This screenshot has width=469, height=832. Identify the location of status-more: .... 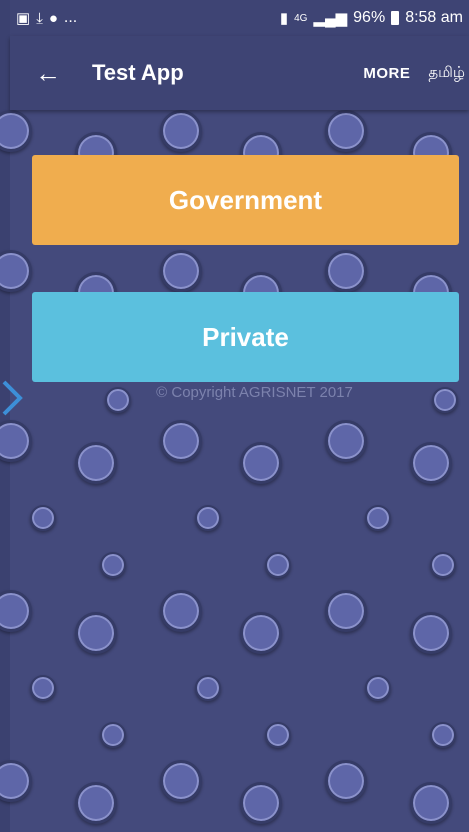
(70, 17).